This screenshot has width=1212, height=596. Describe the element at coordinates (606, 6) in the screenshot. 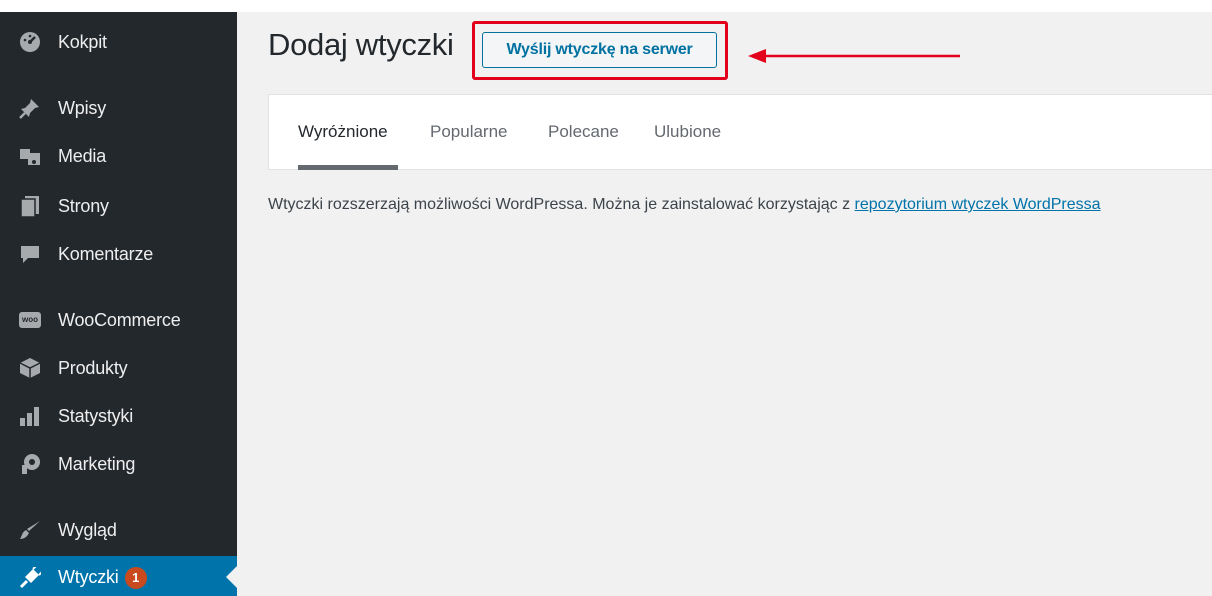

I see `top-strip` at that location.